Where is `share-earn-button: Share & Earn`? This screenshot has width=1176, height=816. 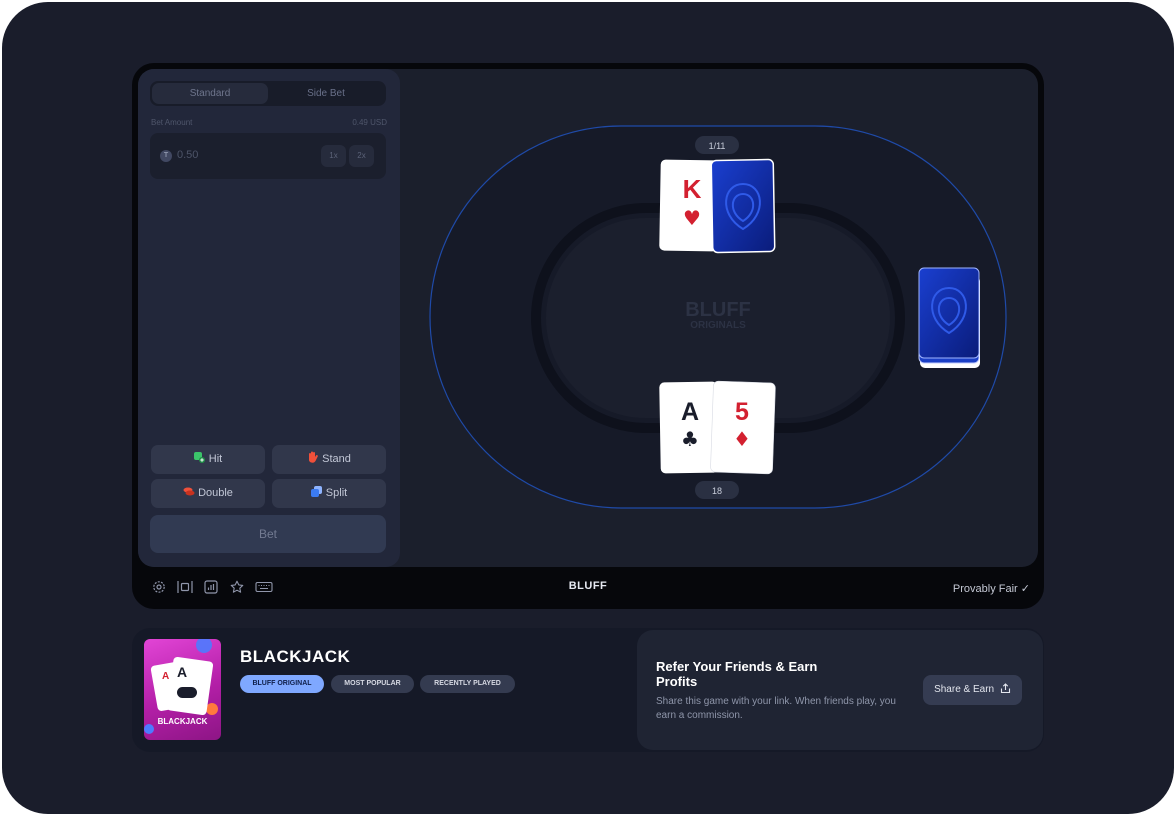 share-earn-button: Share & Earn is located at coordinates (972, 690).